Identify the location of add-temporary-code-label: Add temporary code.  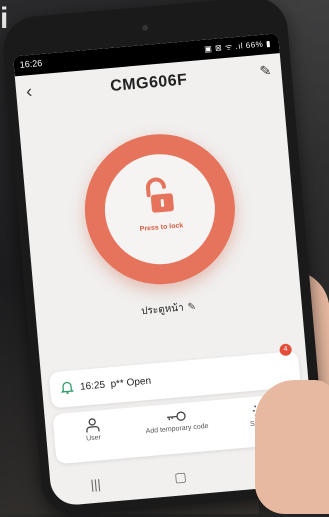
(177, 429).